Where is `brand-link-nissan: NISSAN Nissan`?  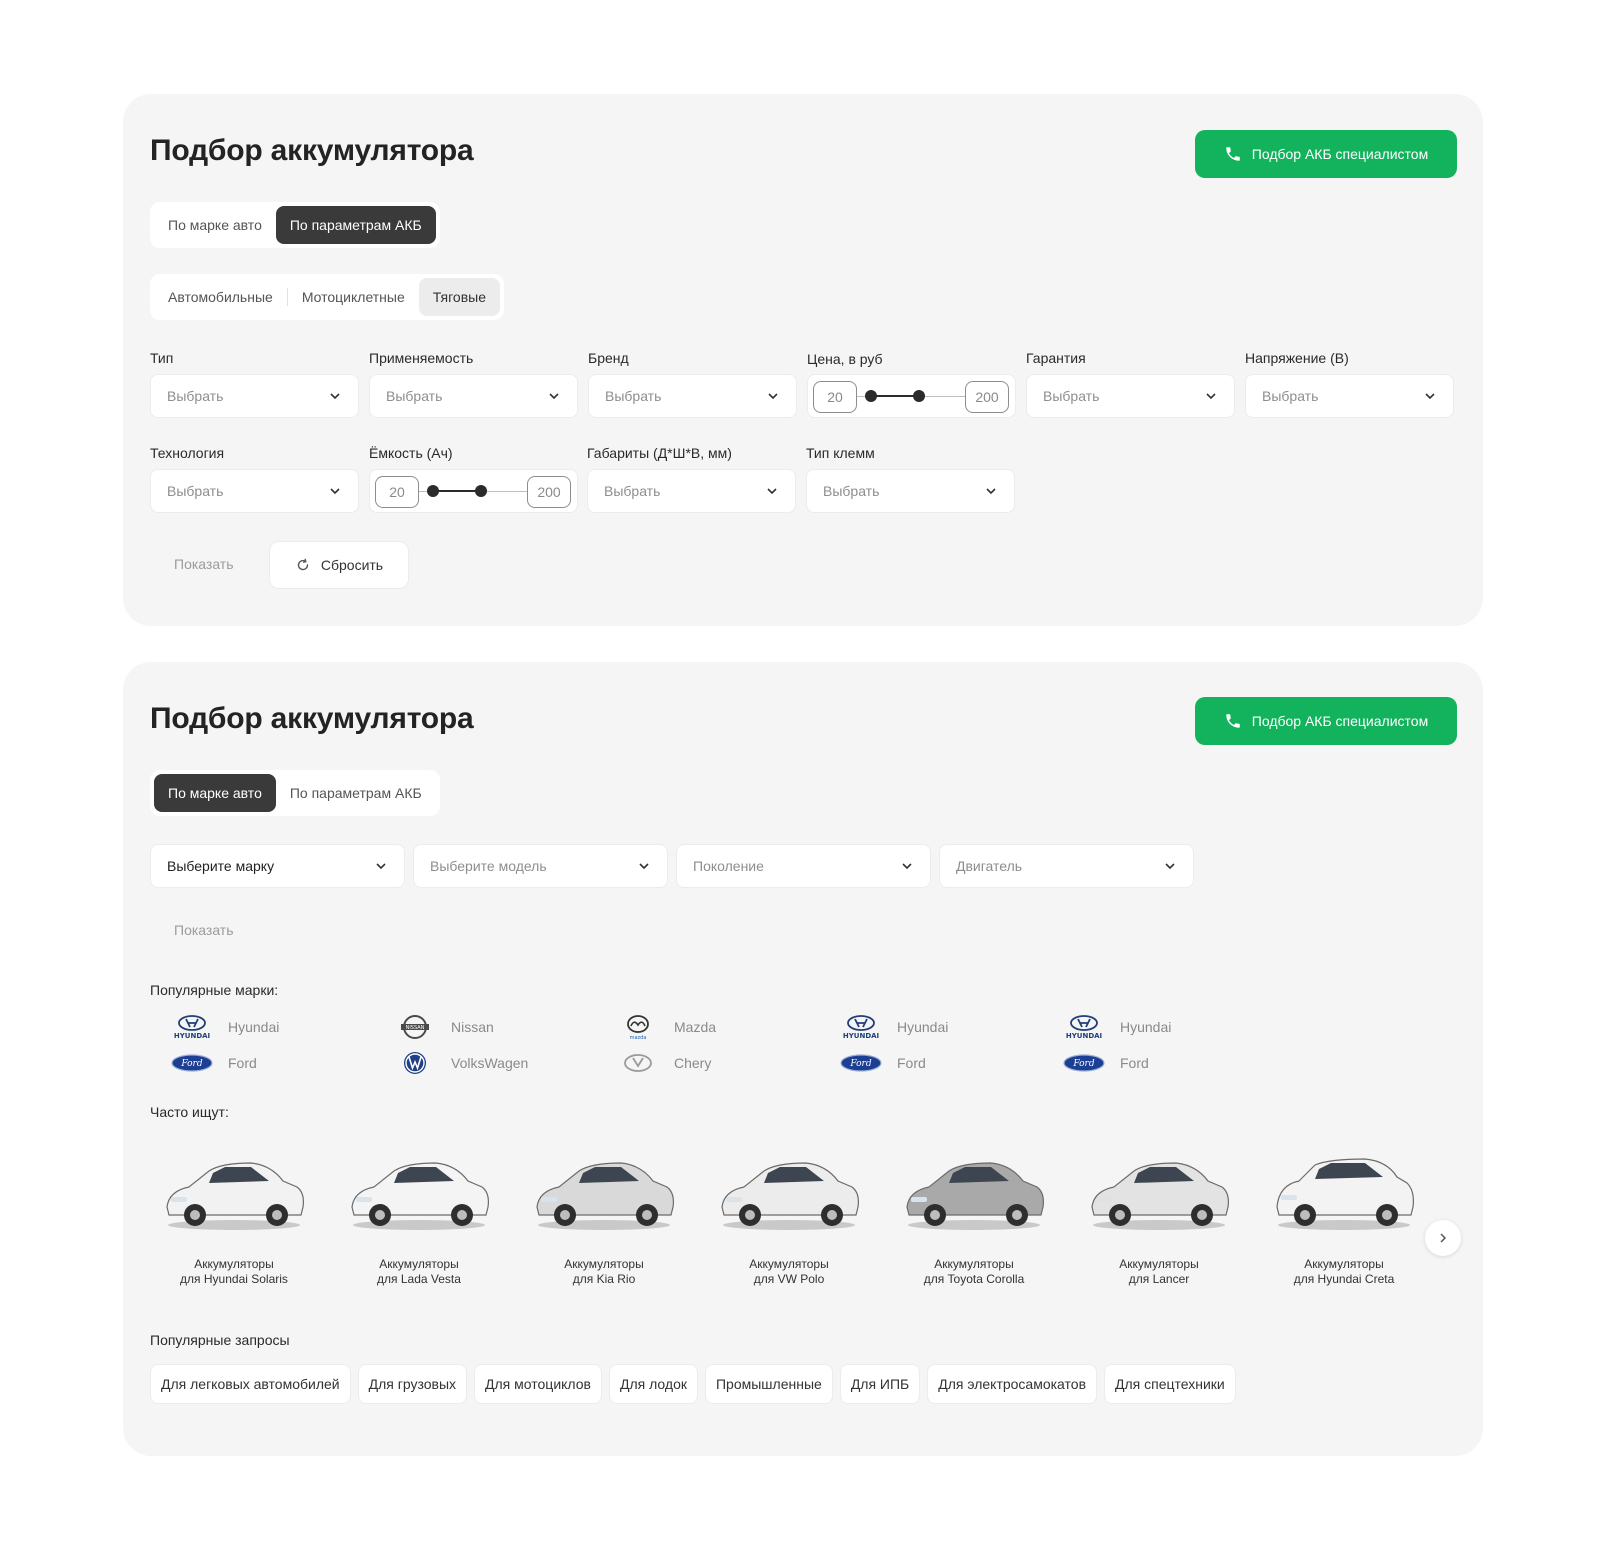
brand-link-nissan: NISSAN Nissan is located at coordinates (443, 1027).